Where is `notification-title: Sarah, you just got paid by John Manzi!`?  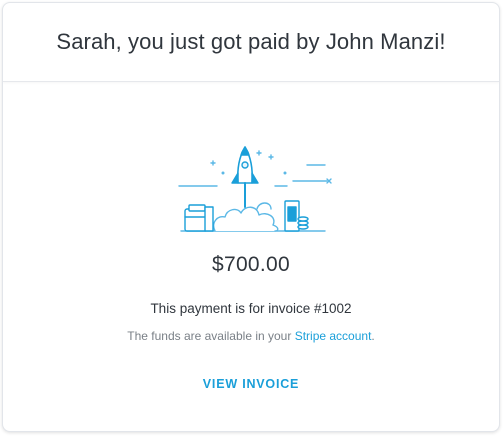 notification-title: Sarah, you just got paid by John Manzi! is located at coordinates (251, 41).